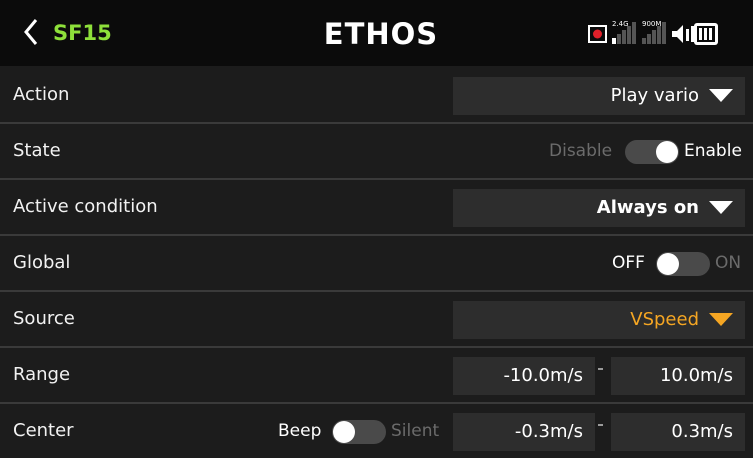 The height and width of the screenshot is (458, 753). What do you see at coordinates (376, 208) in the screenshot?
I see `row-active-condition: Active condition Always on` at bounding box center [376, 208].